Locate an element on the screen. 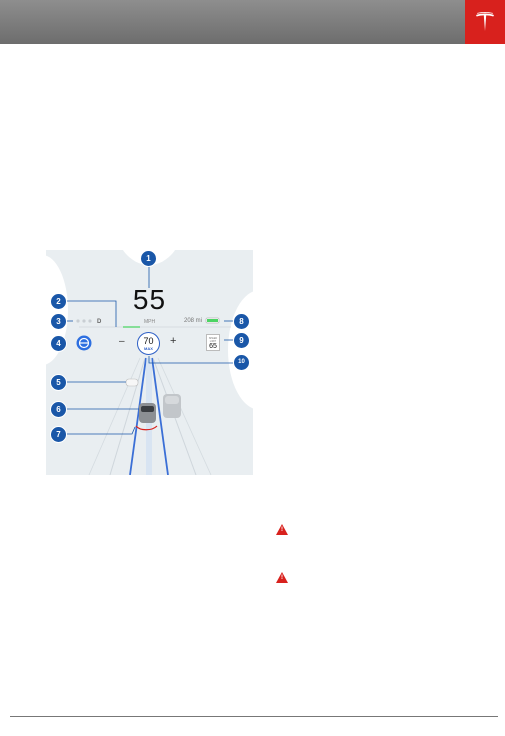 The height and width of the screenshot is (736, 505). set-speed-indicator: 70 MAX is located at coordinates (148, 343).